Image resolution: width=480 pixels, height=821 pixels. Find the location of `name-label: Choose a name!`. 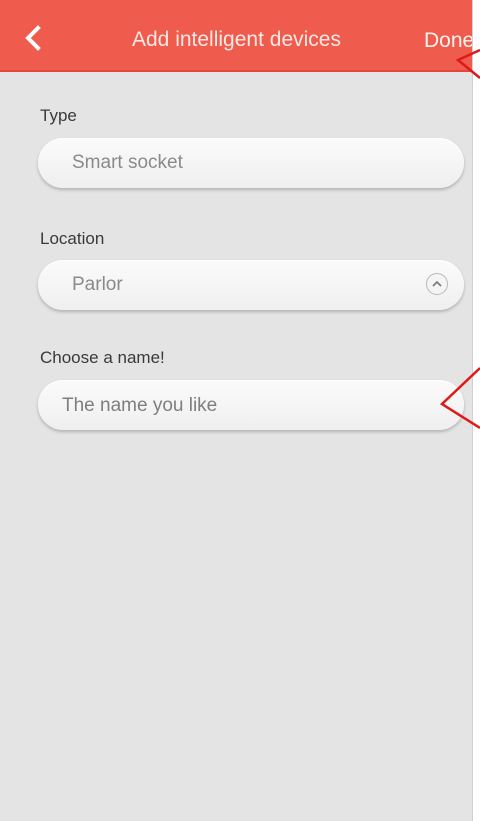

name-label: Choose a name! is located at coordinates (102, 357).